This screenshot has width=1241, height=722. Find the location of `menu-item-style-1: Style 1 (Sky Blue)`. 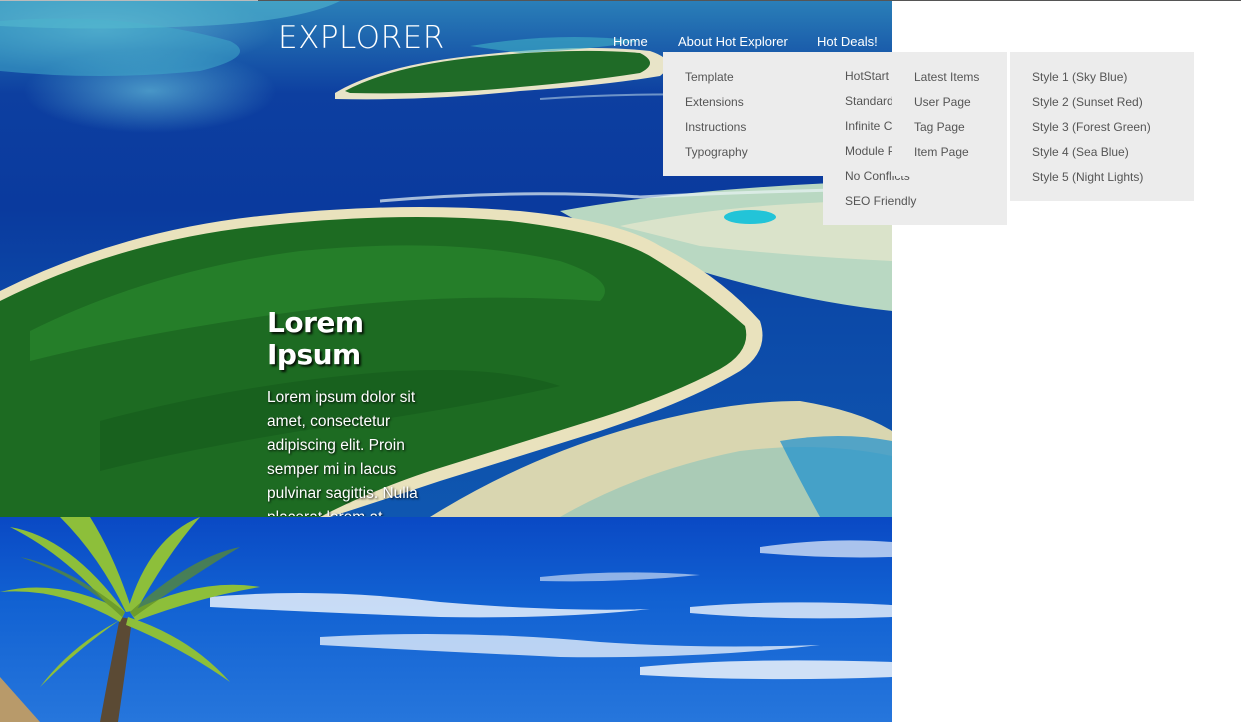

menu-item-style-1: Style 1 (Sky Blue) is located at coordinates (1079, 77).